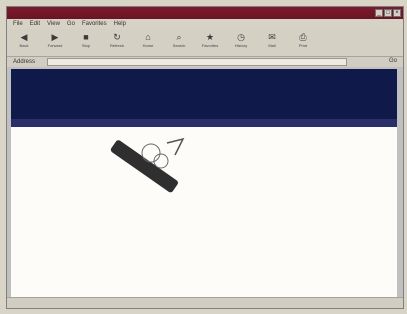 This screenshot has height=314, width=407. What do you see at coordinates (272, 45) in the screenshot?
I see `mail-label: Mail` at bounding box center [272, 45].